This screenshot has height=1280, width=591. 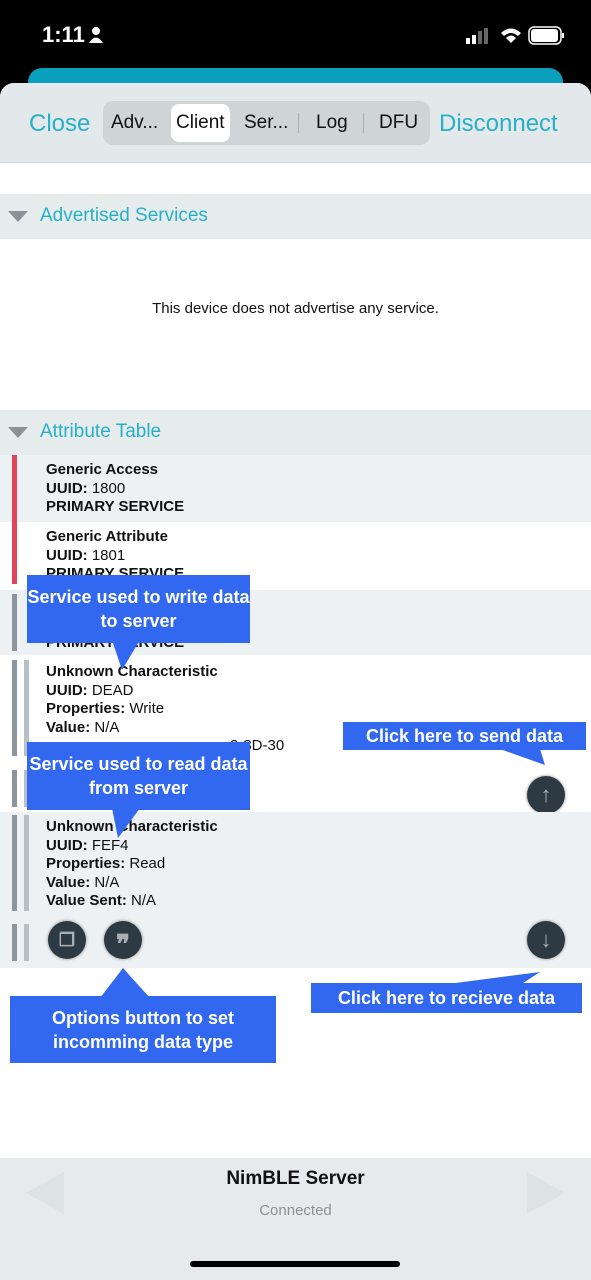 I want to click on callout-receive: Click here to recieve data, so click(x=446, y=998).